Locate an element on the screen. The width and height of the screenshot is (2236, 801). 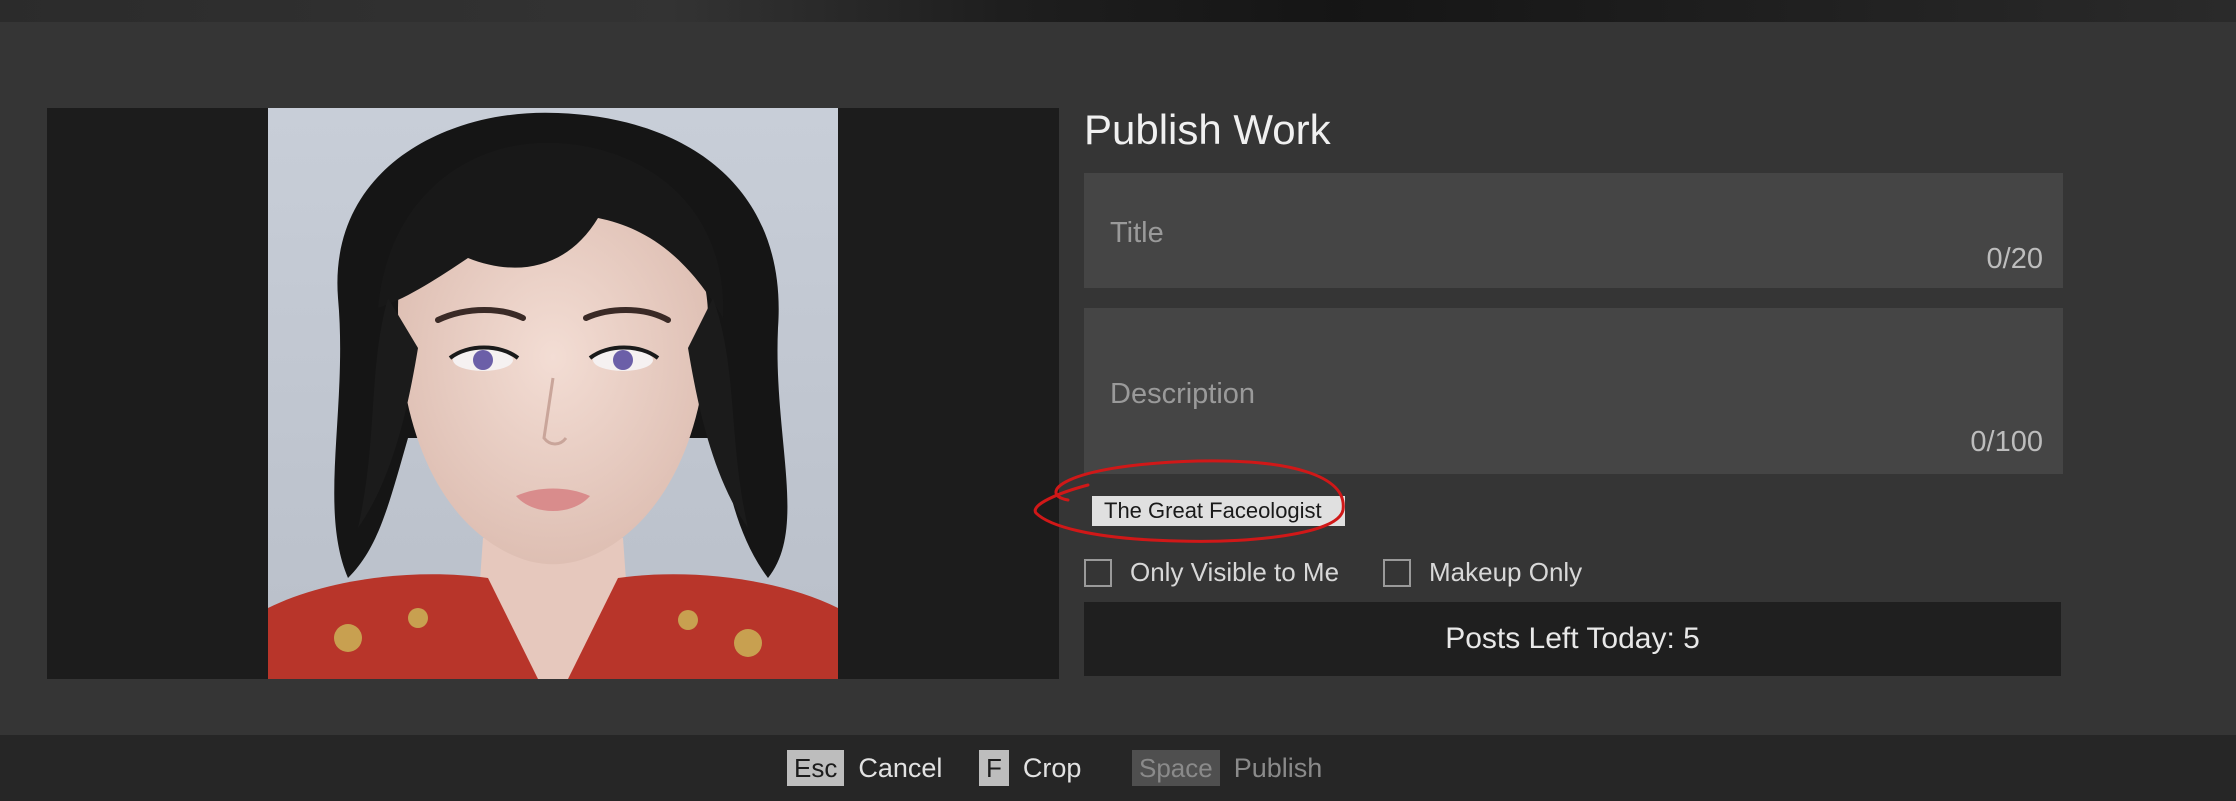
option-makeup-only: Makeup Only is located at coordinates (1482, 572).